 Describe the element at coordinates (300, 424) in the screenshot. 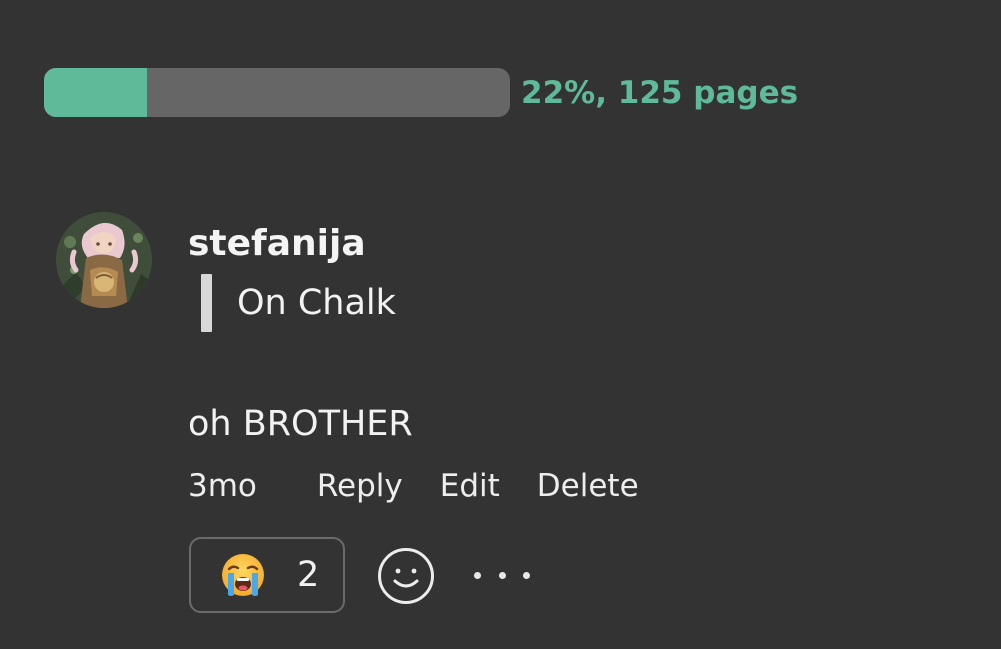

I see `comment-body: oh BROTHER` at that location.